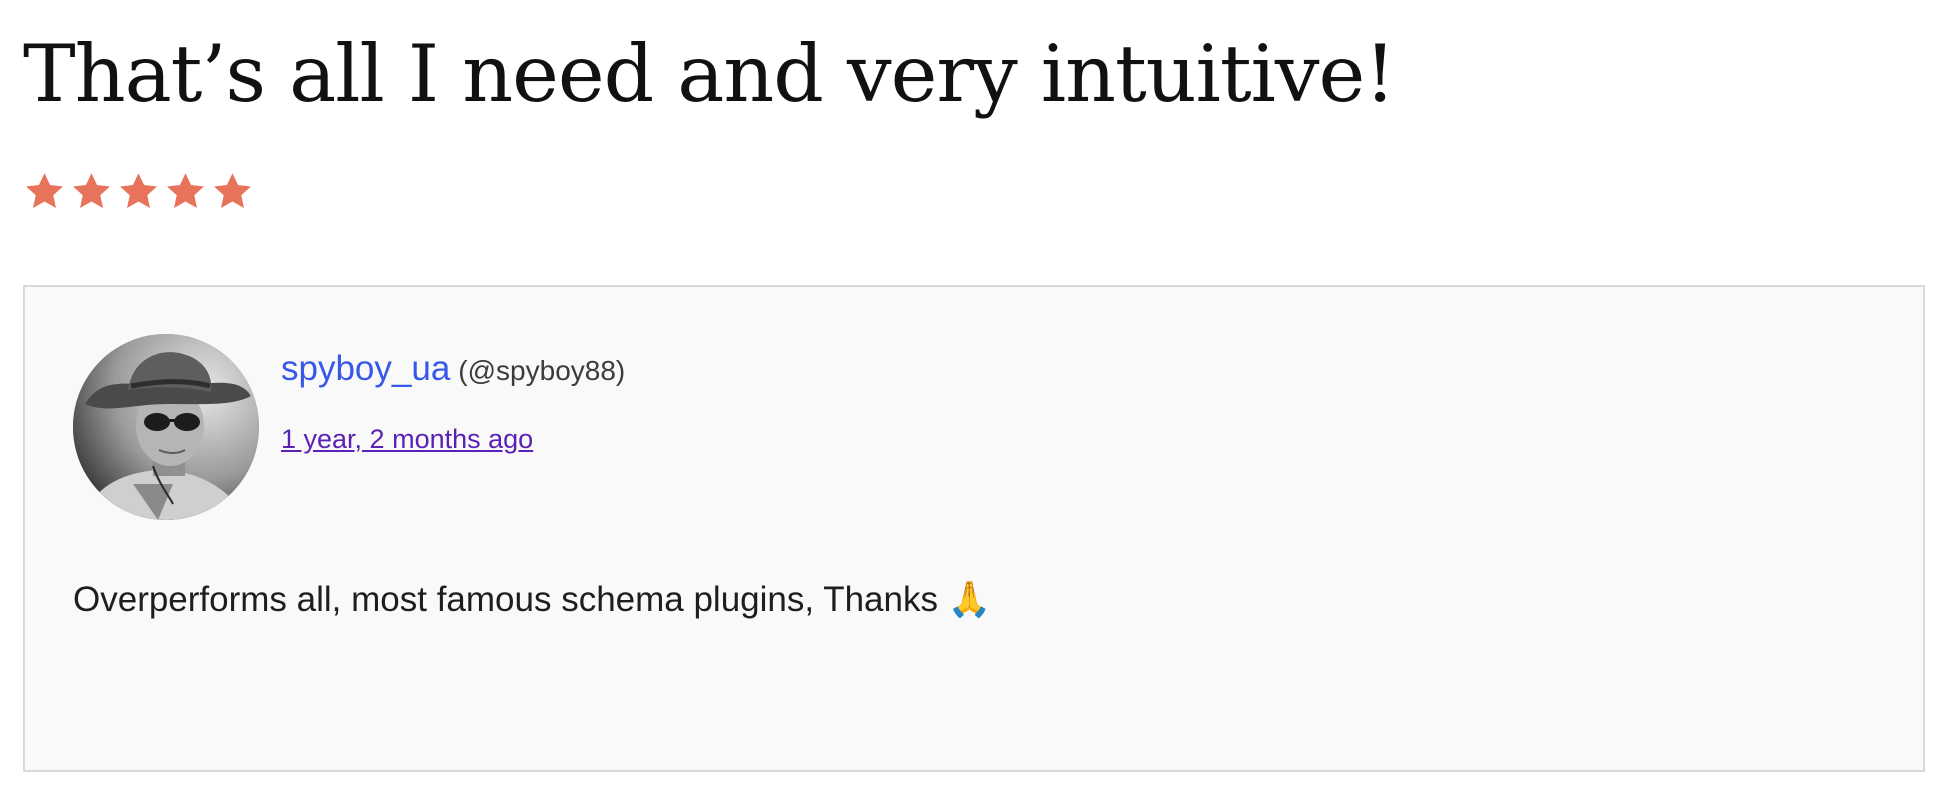 The width and height of the screenshot is (1950, 804). Describe the element at coordinates (166, 427) in the screenshot. I see `avatar` at that location.